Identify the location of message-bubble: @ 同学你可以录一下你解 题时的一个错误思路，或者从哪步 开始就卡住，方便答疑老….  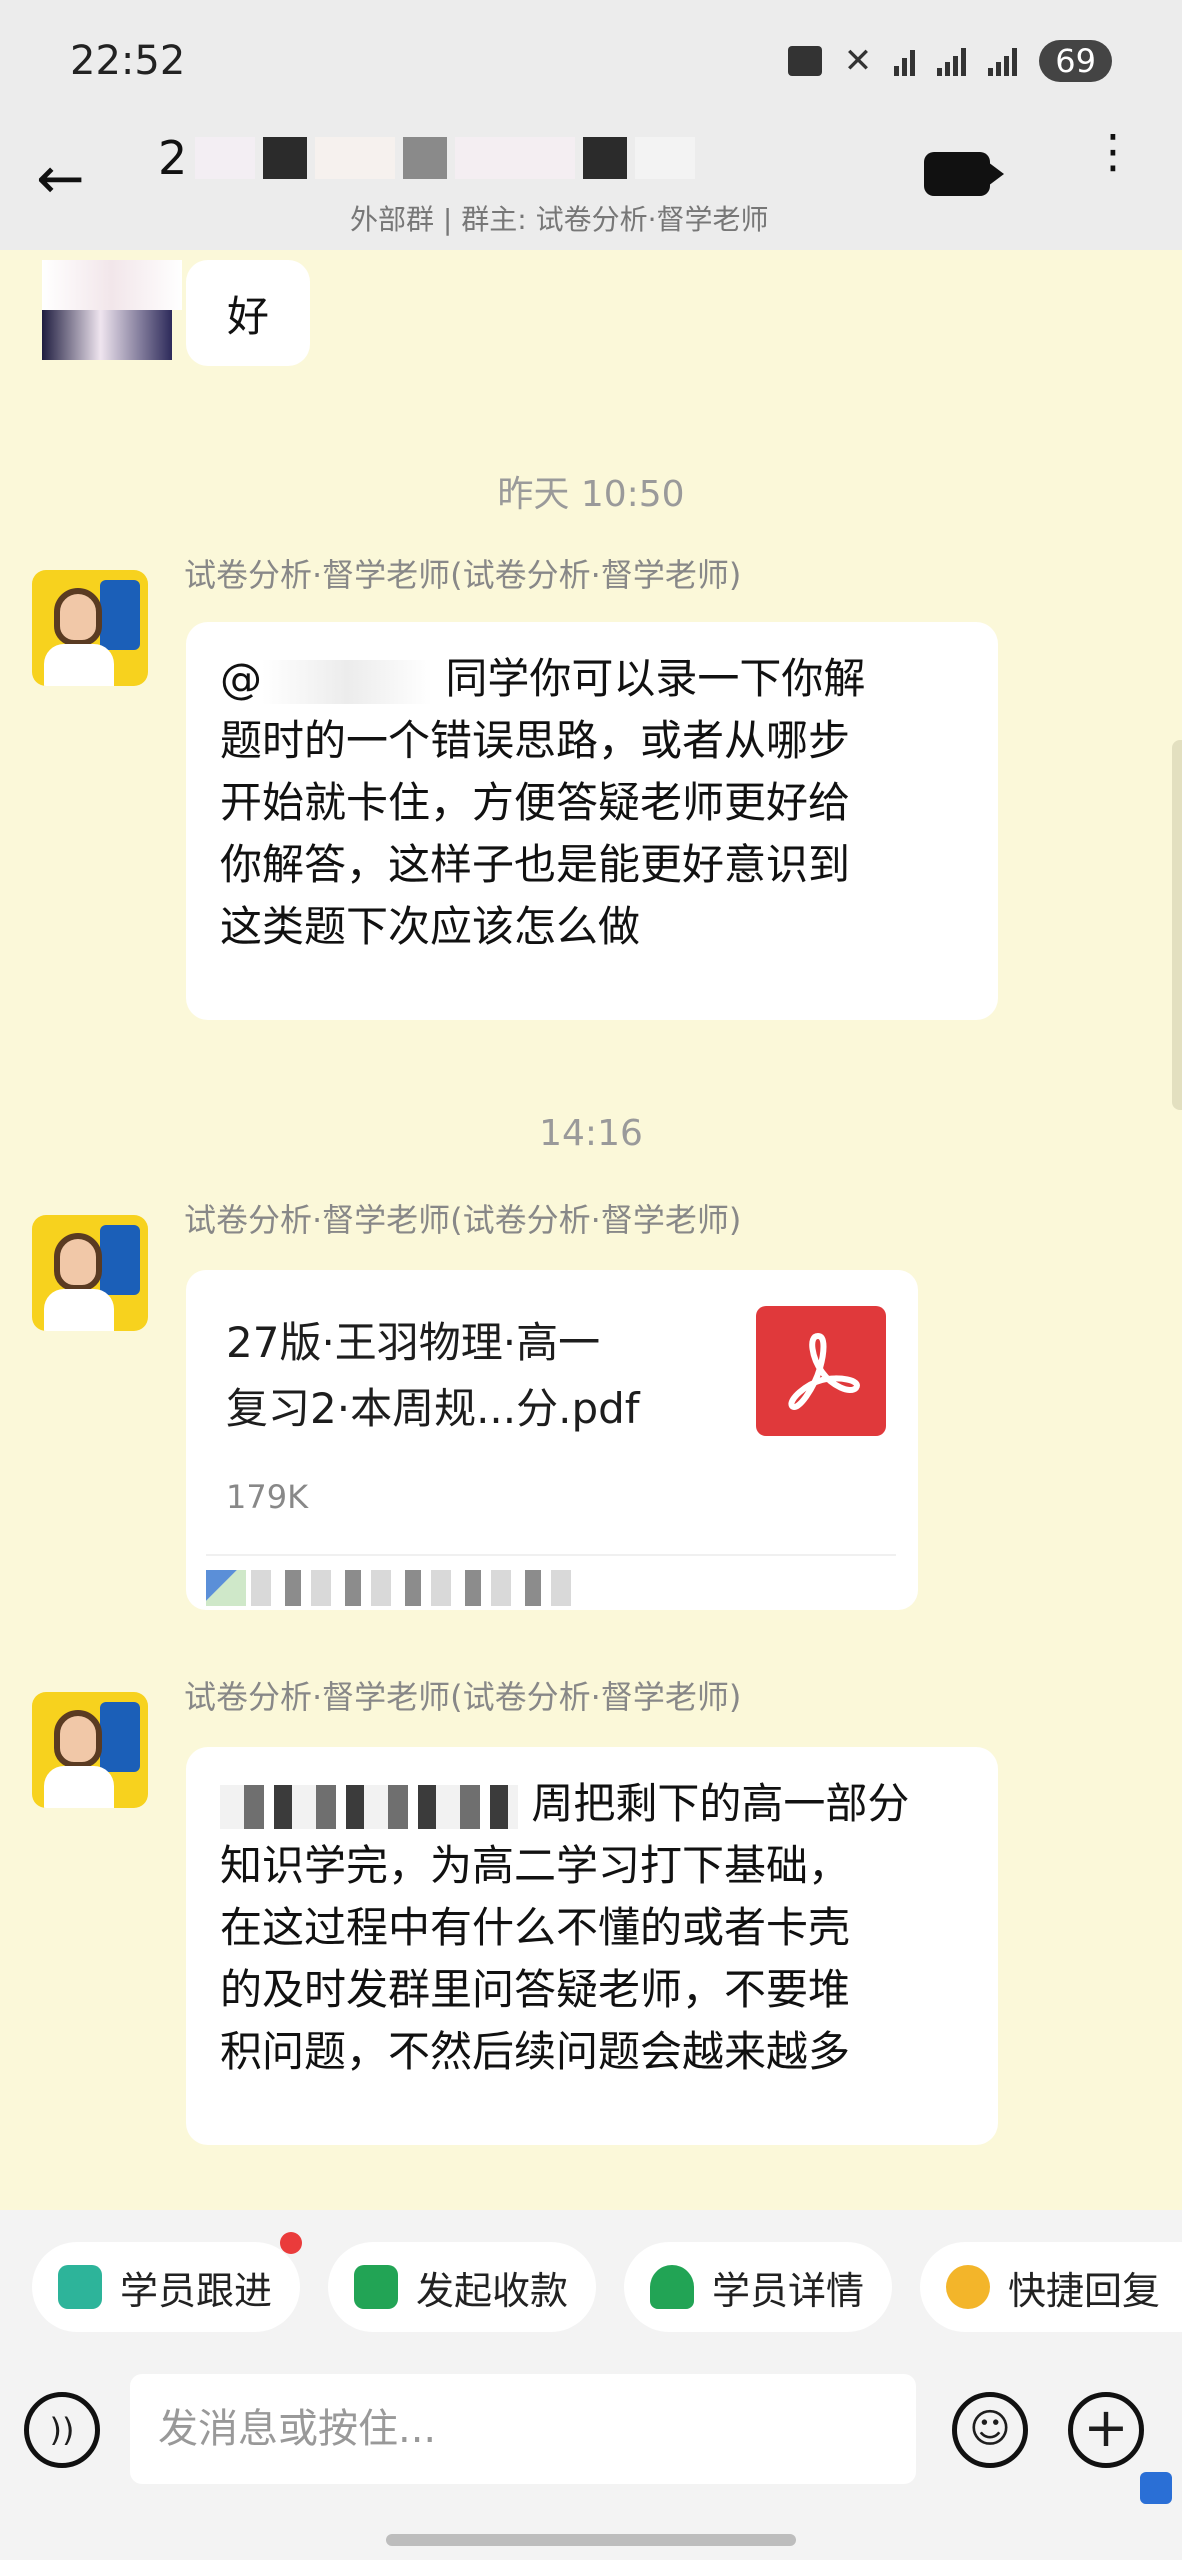
(592, 821).